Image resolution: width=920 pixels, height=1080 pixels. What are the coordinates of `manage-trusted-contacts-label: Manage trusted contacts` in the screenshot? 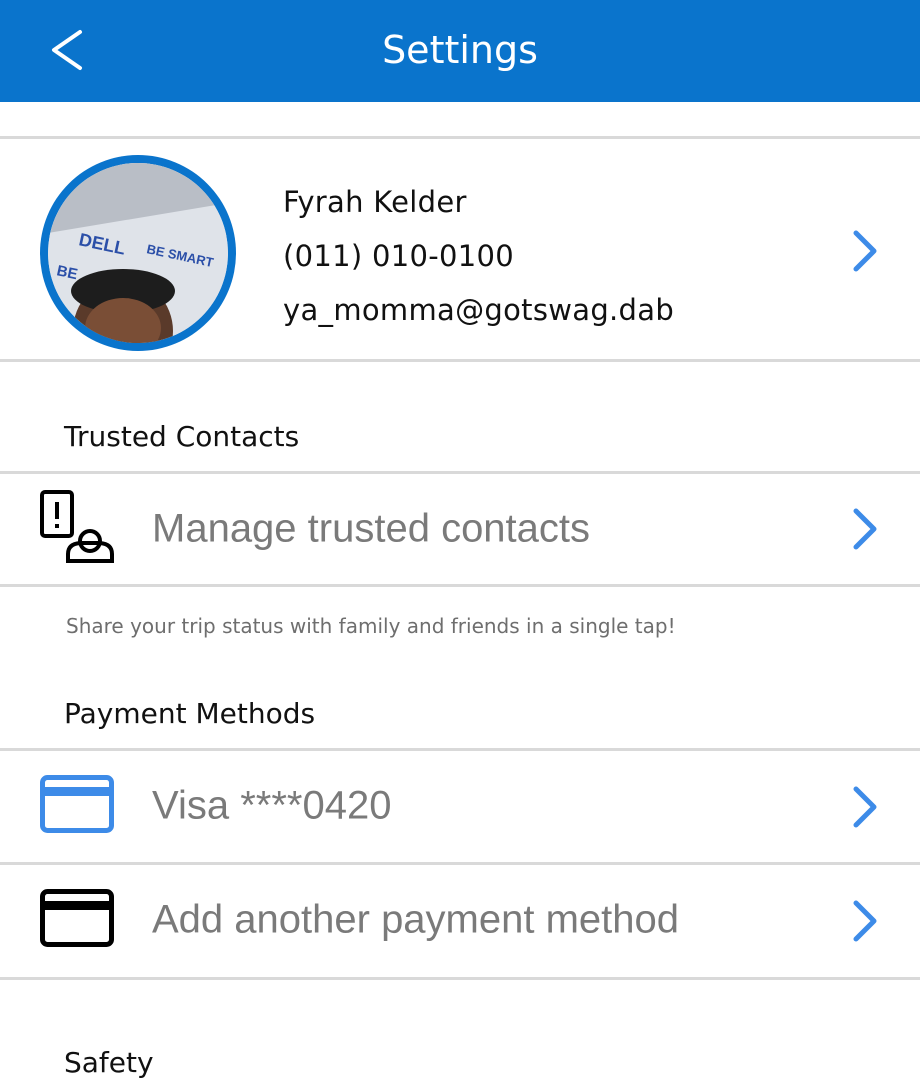 It's located at (371, 528).